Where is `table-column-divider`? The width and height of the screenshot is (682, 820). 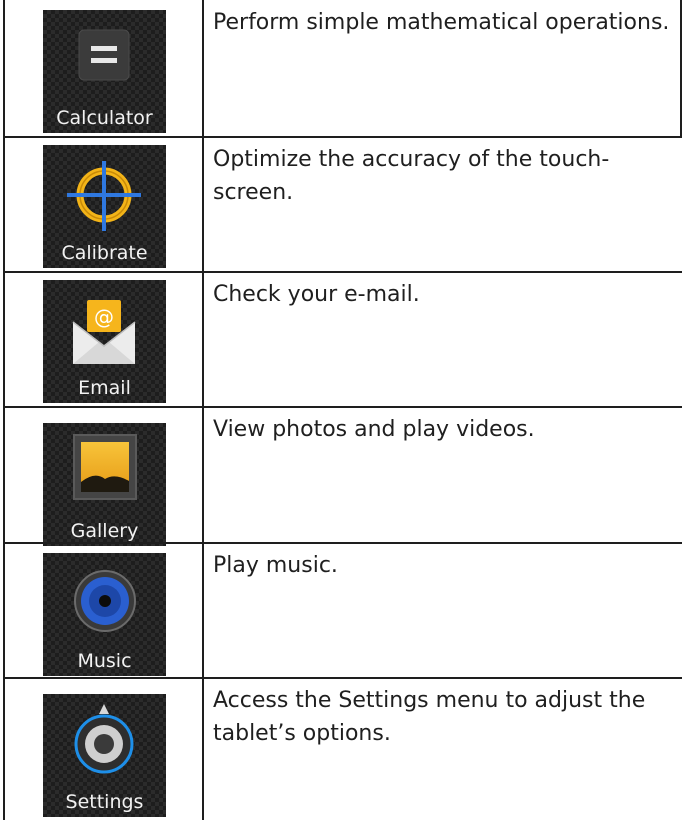 table-column-divider is located at coordinates (203, 410).